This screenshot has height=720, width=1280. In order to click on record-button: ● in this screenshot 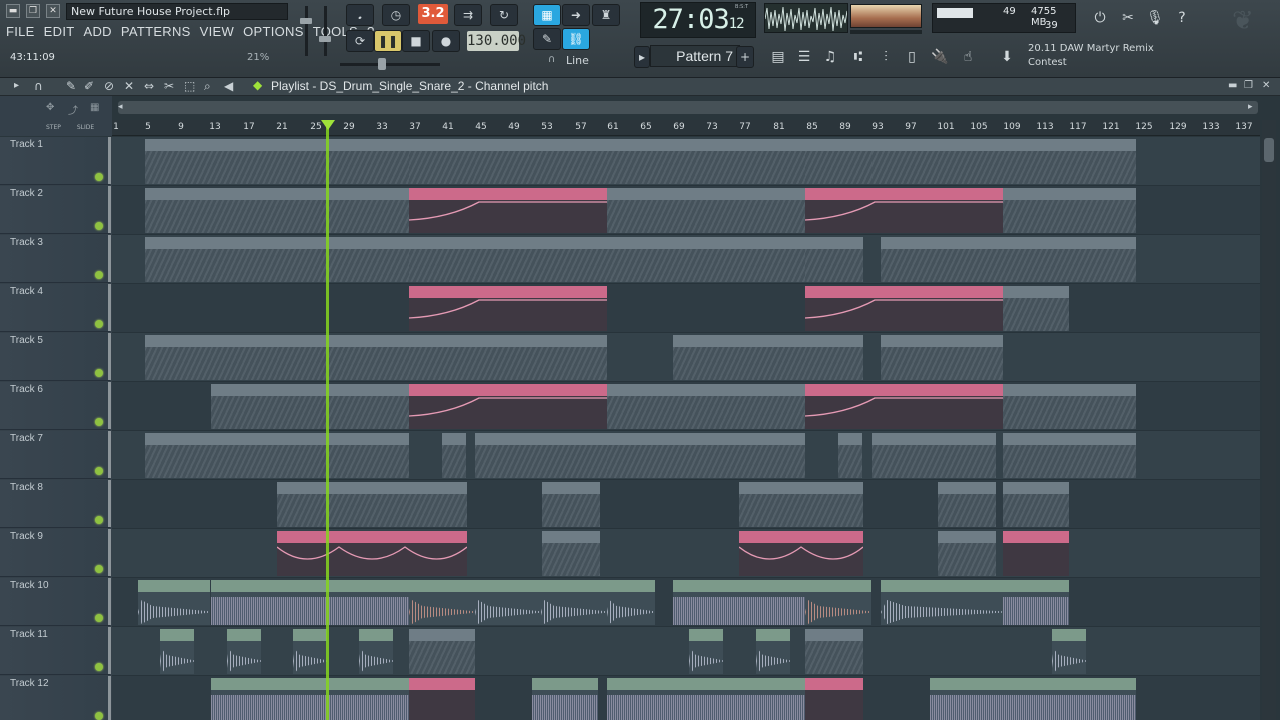, I will do `click(446, 41)`.